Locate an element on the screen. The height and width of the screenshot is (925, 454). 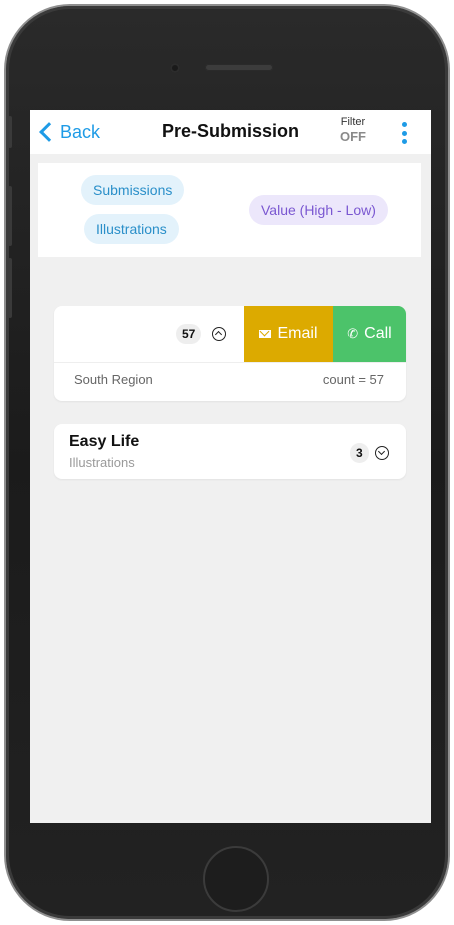
navigation-bar: Back Pre-Submission Filter OFF is located at coordinates (230, 132).